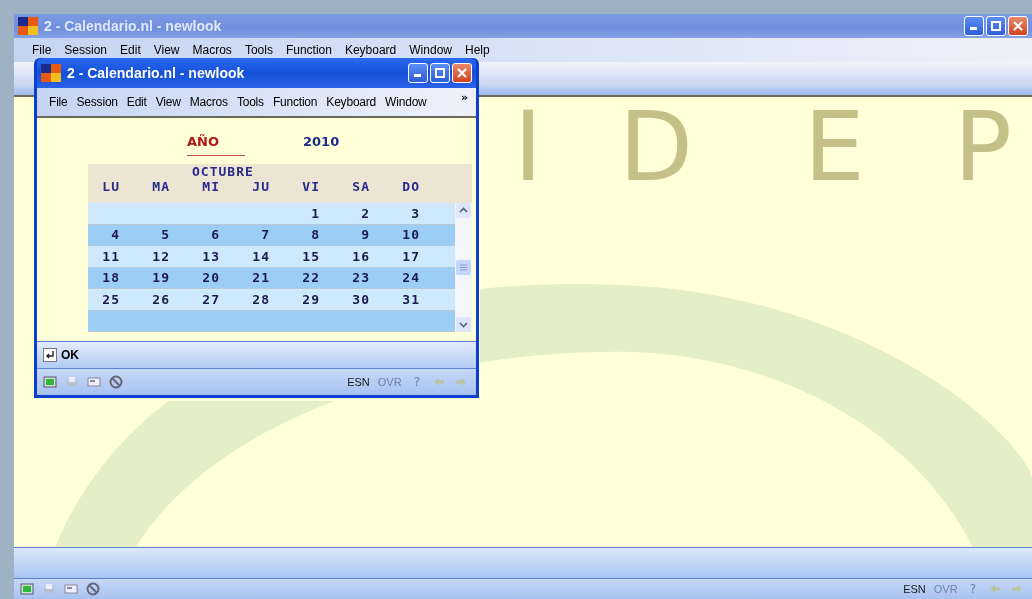  Describe the element at coordinates (395, 278) in the screenshot. I see `day-number: 24` at that location.